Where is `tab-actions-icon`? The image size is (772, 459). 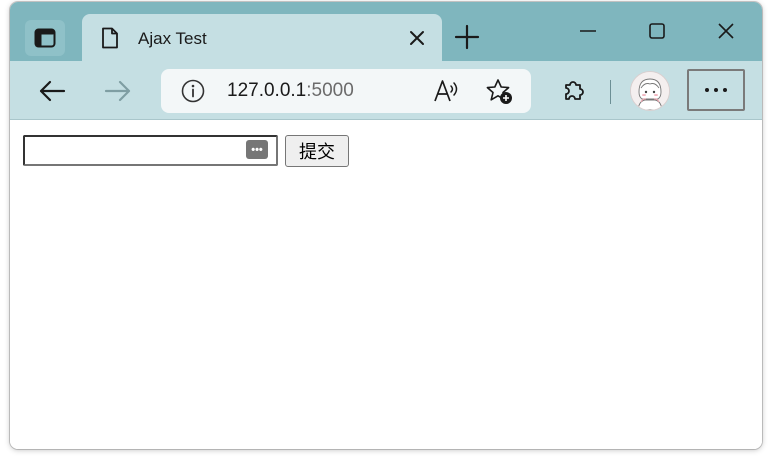 tab-actions-icon is located at coordinates (45, 38).